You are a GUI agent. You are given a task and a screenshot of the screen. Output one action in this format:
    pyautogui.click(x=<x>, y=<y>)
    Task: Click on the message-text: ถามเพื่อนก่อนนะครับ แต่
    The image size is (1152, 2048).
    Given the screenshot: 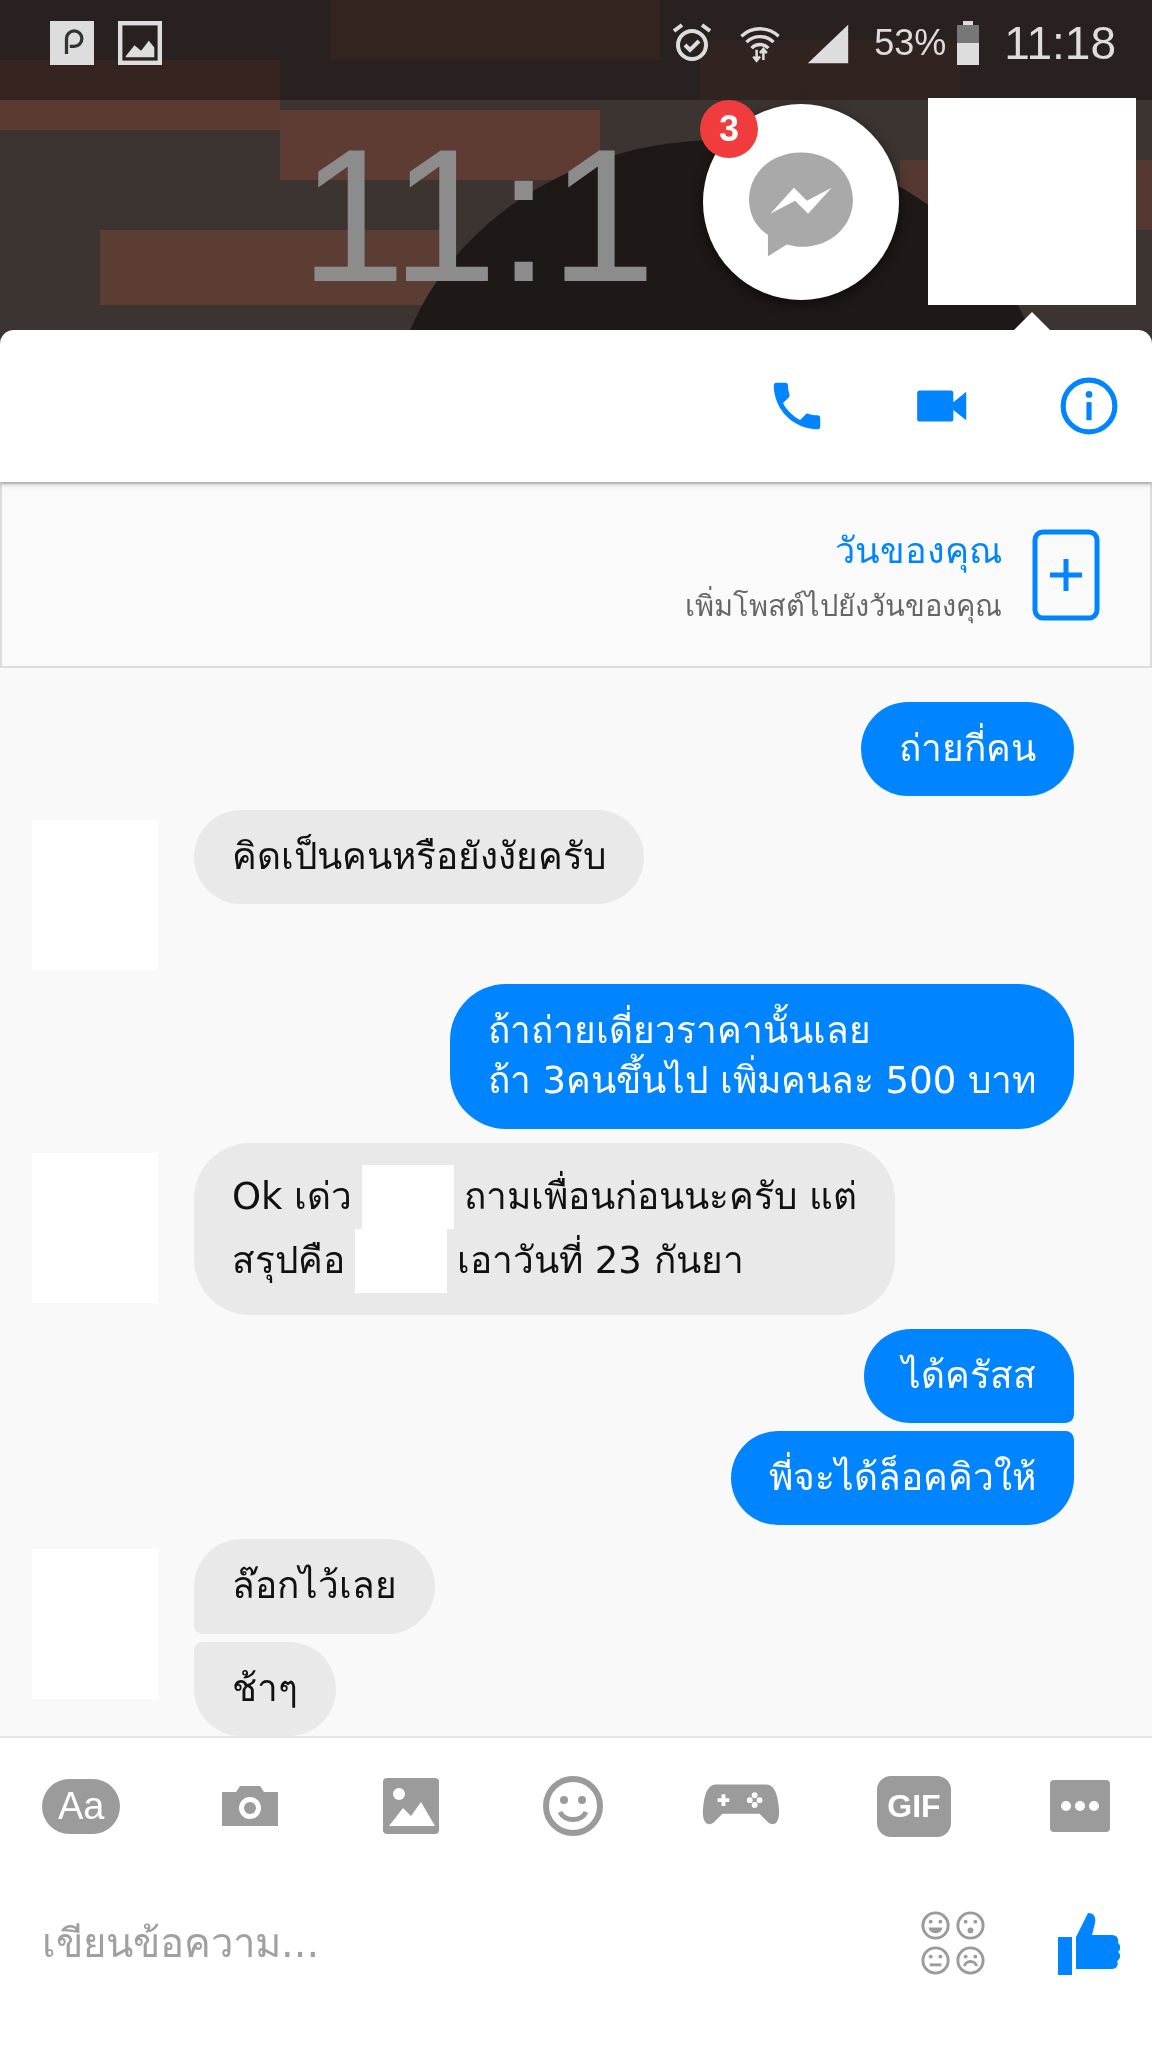 What is the action you would take?
    pyautogui.click(x=661, y=1196)
    